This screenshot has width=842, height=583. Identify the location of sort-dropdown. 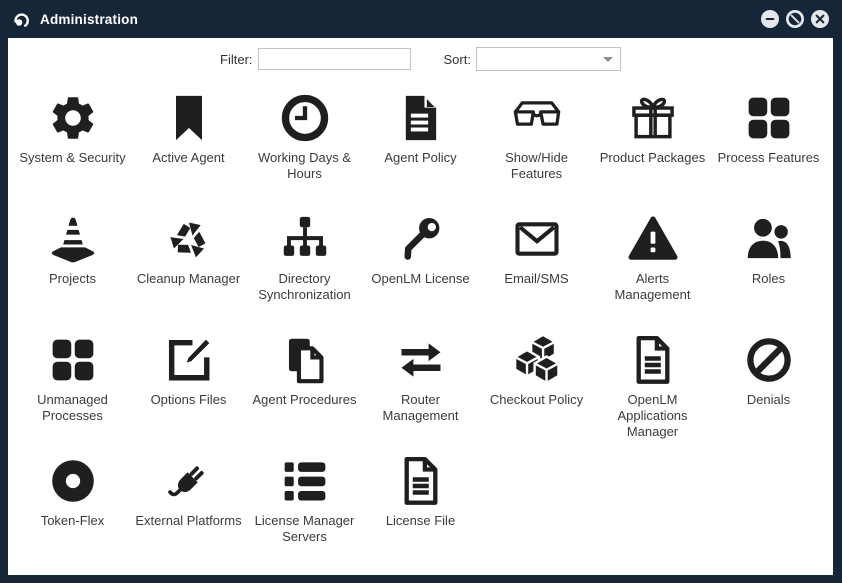
(548, 59).